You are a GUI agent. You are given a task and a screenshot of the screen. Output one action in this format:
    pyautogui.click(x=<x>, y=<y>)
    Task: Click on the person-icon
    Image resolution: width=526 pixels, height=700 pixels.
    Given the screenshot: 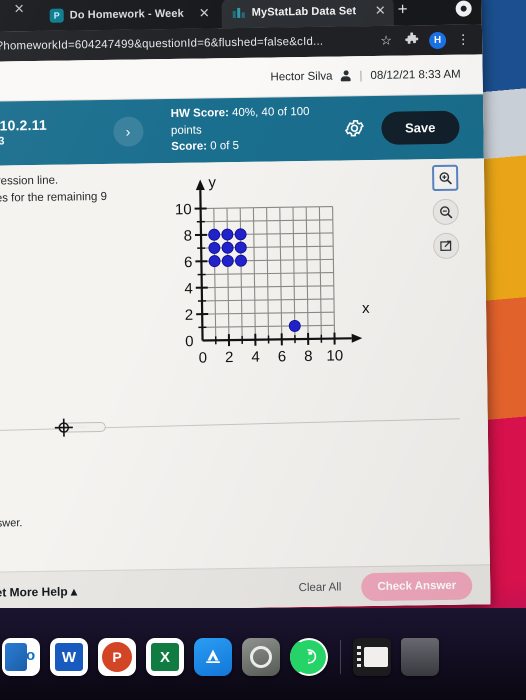 What is the action you would take?
    pyautogui.click(x=345, y=75)
    